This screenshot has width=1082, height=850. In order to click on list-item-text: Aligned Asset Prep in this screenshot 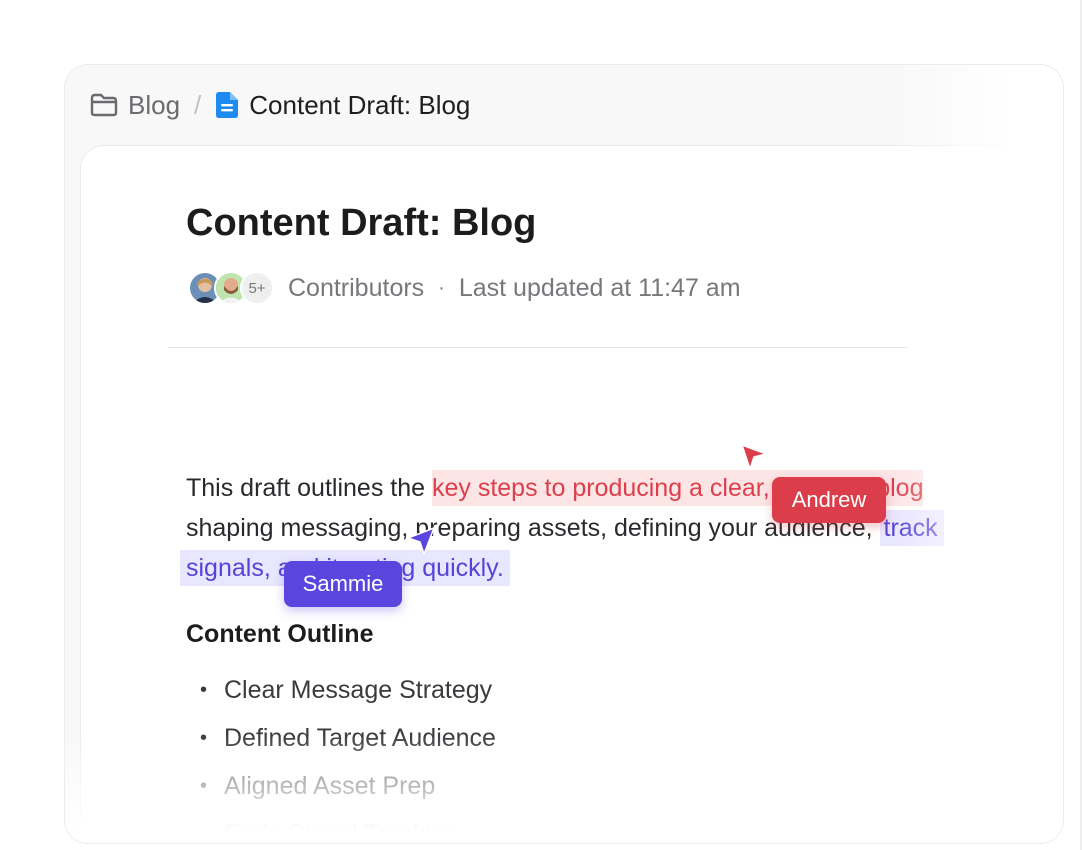, I will do `click(330, 785)`.